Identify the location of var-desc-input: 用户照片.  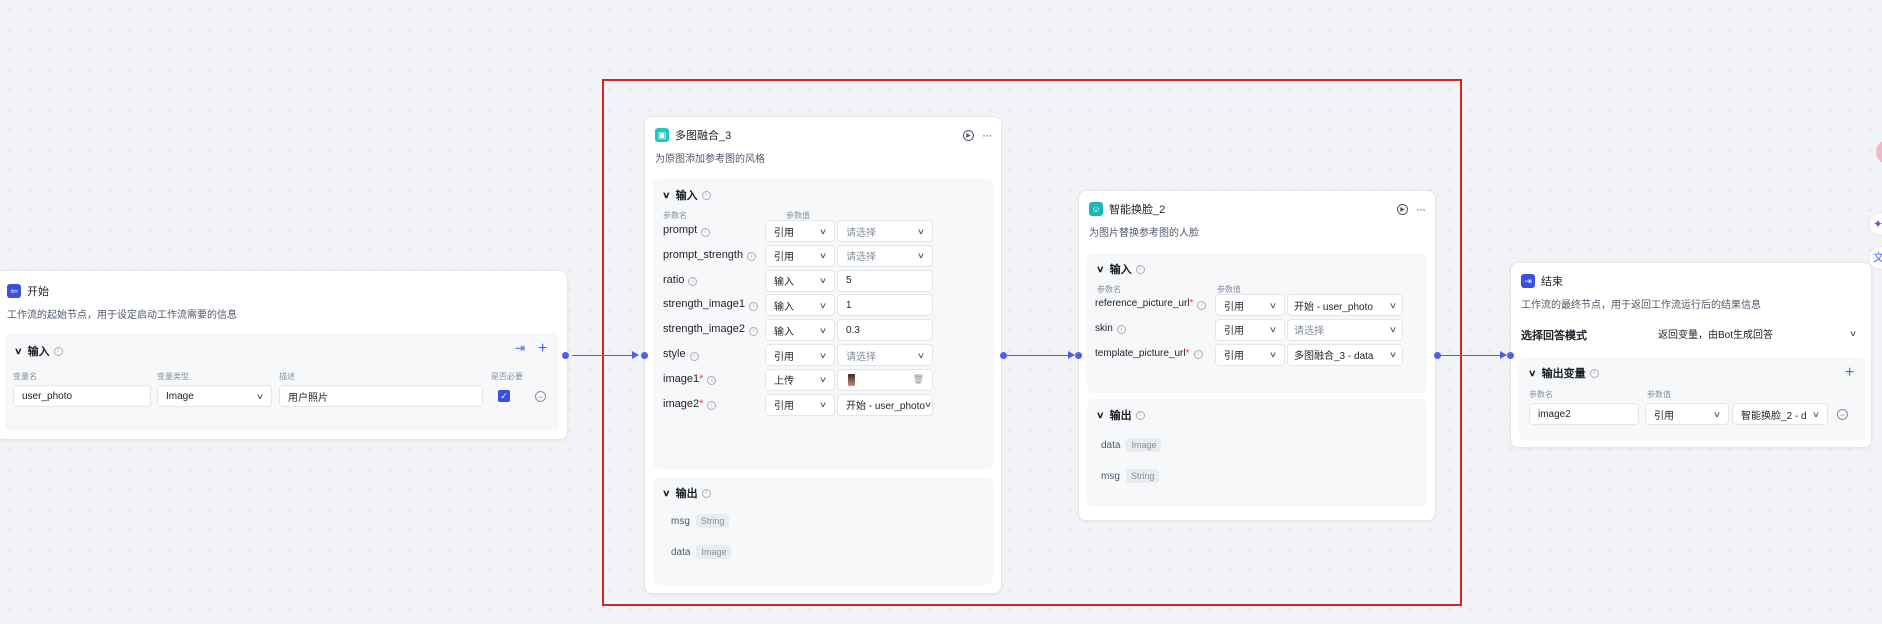
(381, 396).